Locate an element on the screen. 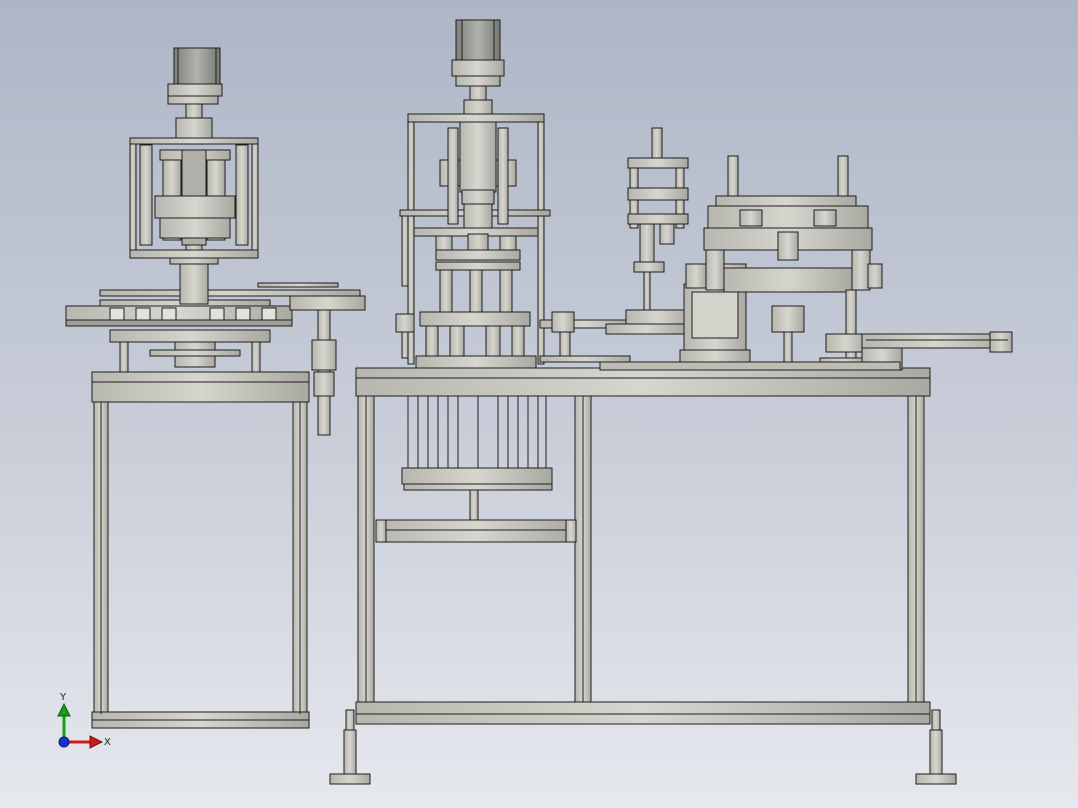 Image resolution: width=1078 pixels, height=808 pixels. left-servo-motor is located at coordinates (197, 66).